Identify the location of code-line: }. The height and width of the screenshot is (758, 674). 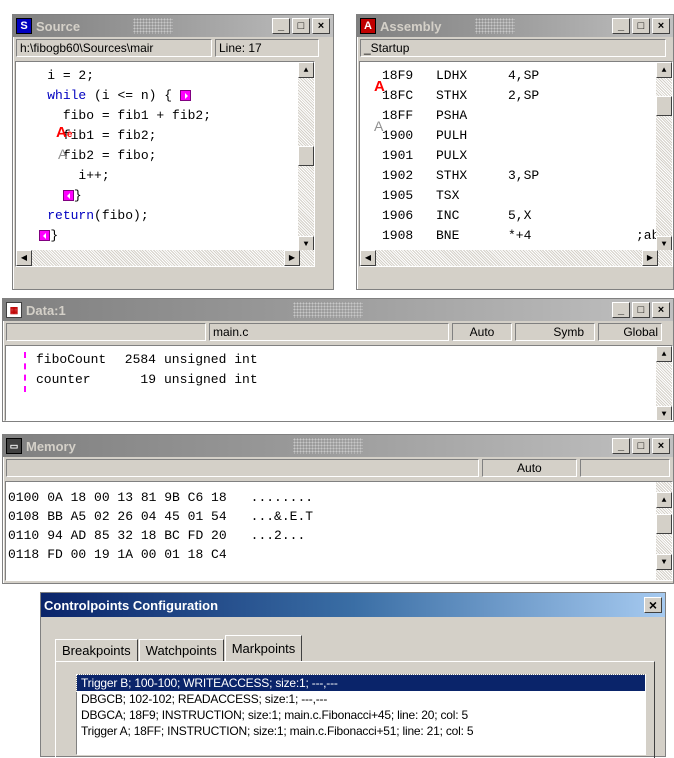
(49, 195).